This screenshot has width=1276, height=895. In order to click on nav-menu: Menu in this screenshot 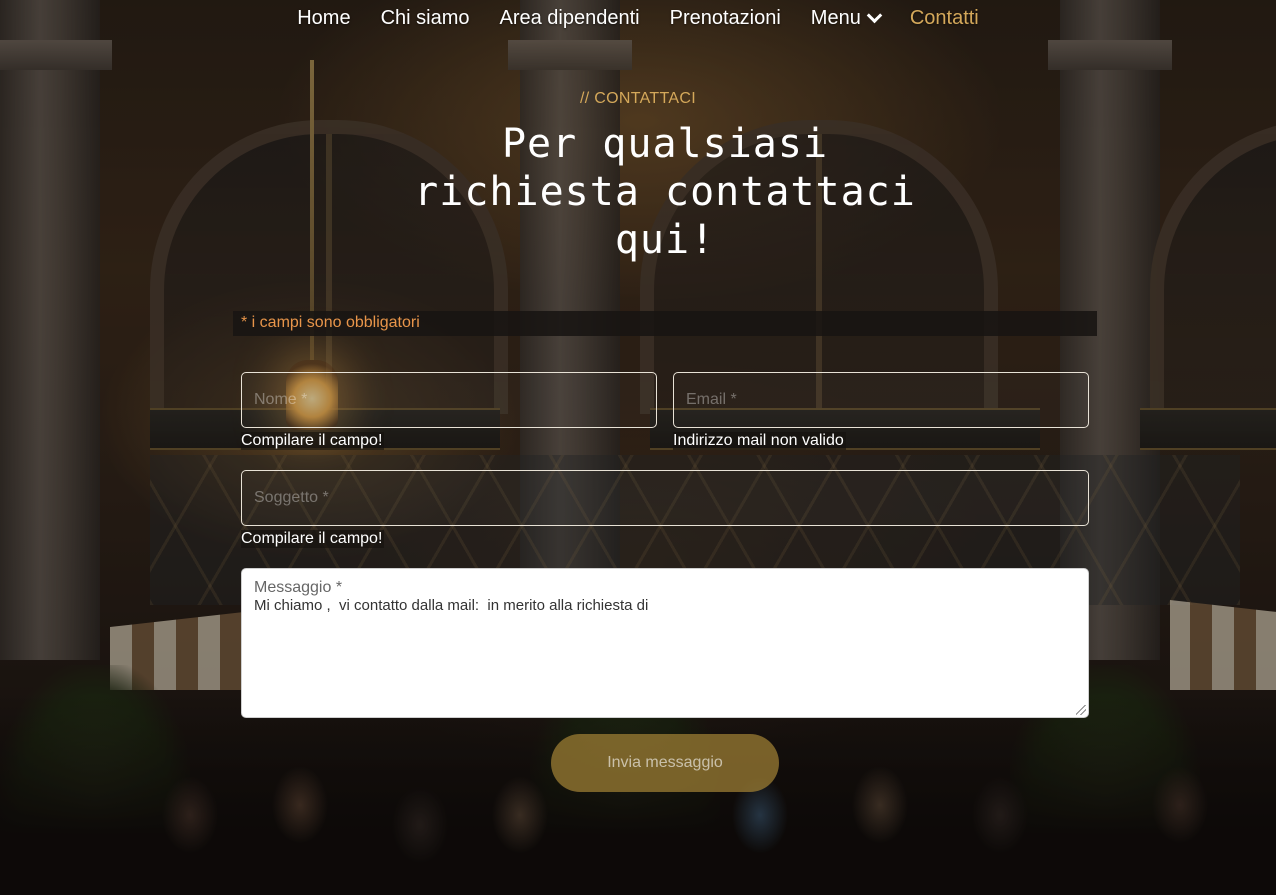, I will do `click(846, 18)`.